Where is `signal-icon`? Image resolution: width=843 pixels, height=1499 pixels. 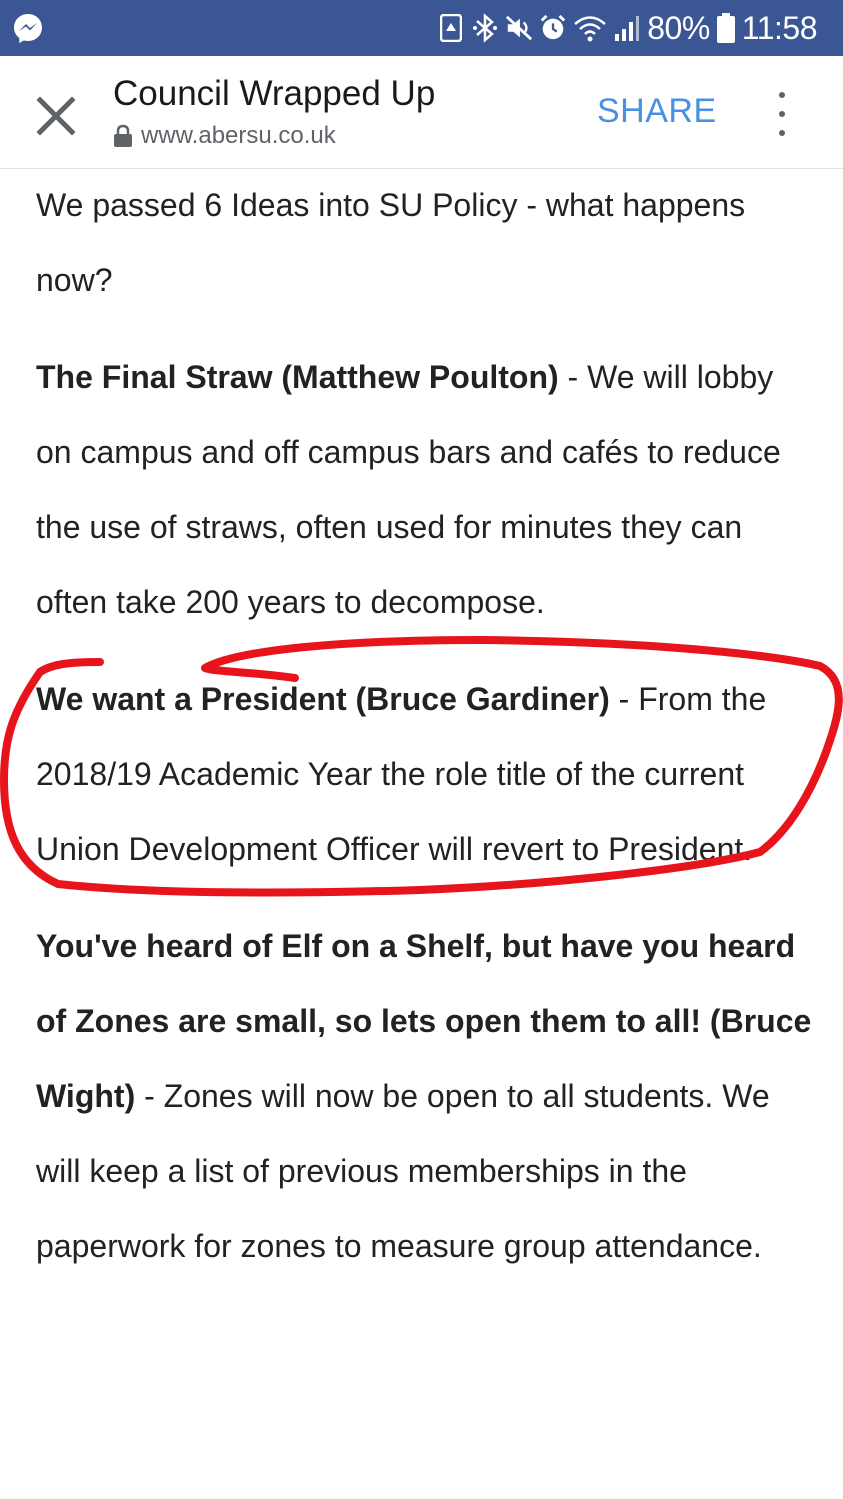
signal-icon is located at coordinates (627, 28).